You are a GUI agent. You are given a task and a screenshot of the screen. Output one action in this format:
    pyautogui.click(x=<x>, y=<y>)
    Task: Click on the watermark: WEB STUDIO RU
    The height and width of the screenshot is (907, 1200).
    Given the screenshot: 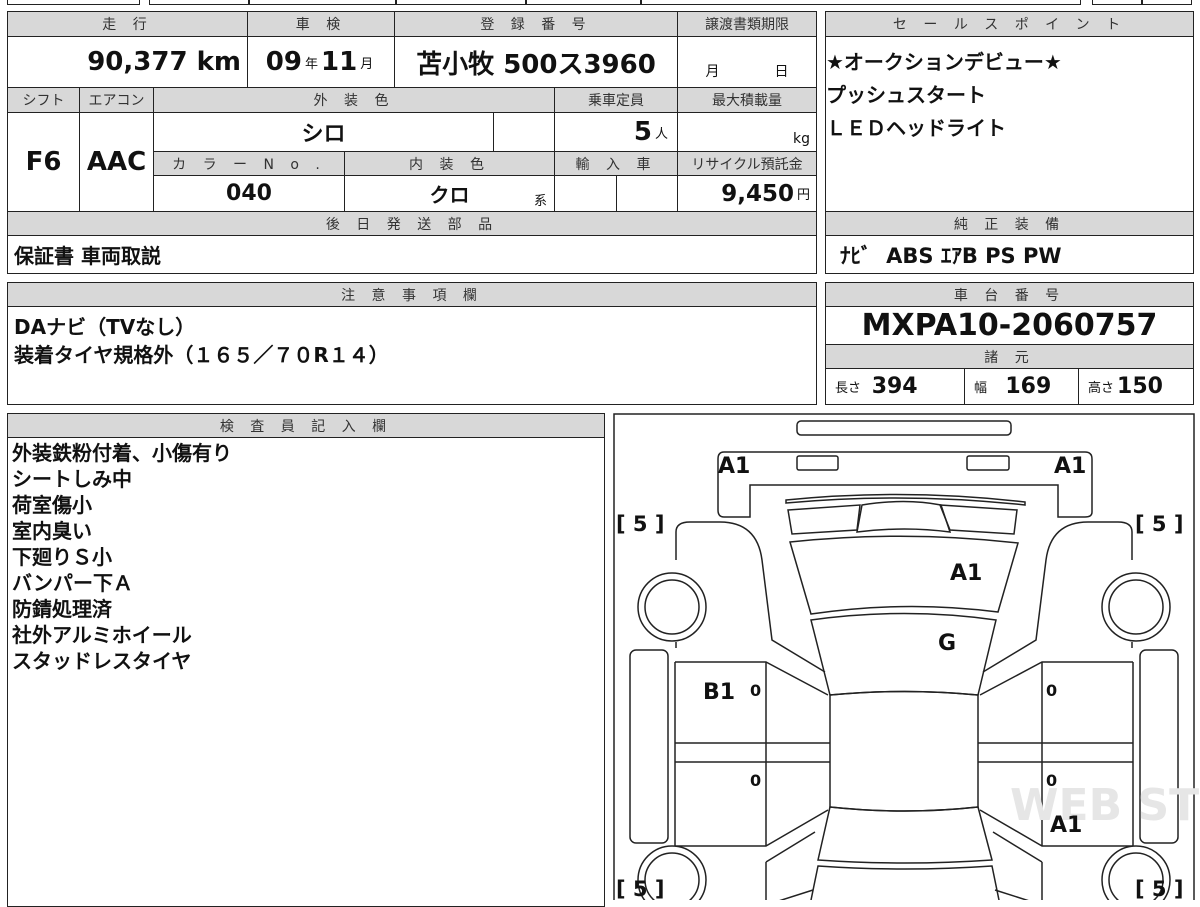 What is the action you would take?
    pyautogui.click(x=1105, y=805)
    